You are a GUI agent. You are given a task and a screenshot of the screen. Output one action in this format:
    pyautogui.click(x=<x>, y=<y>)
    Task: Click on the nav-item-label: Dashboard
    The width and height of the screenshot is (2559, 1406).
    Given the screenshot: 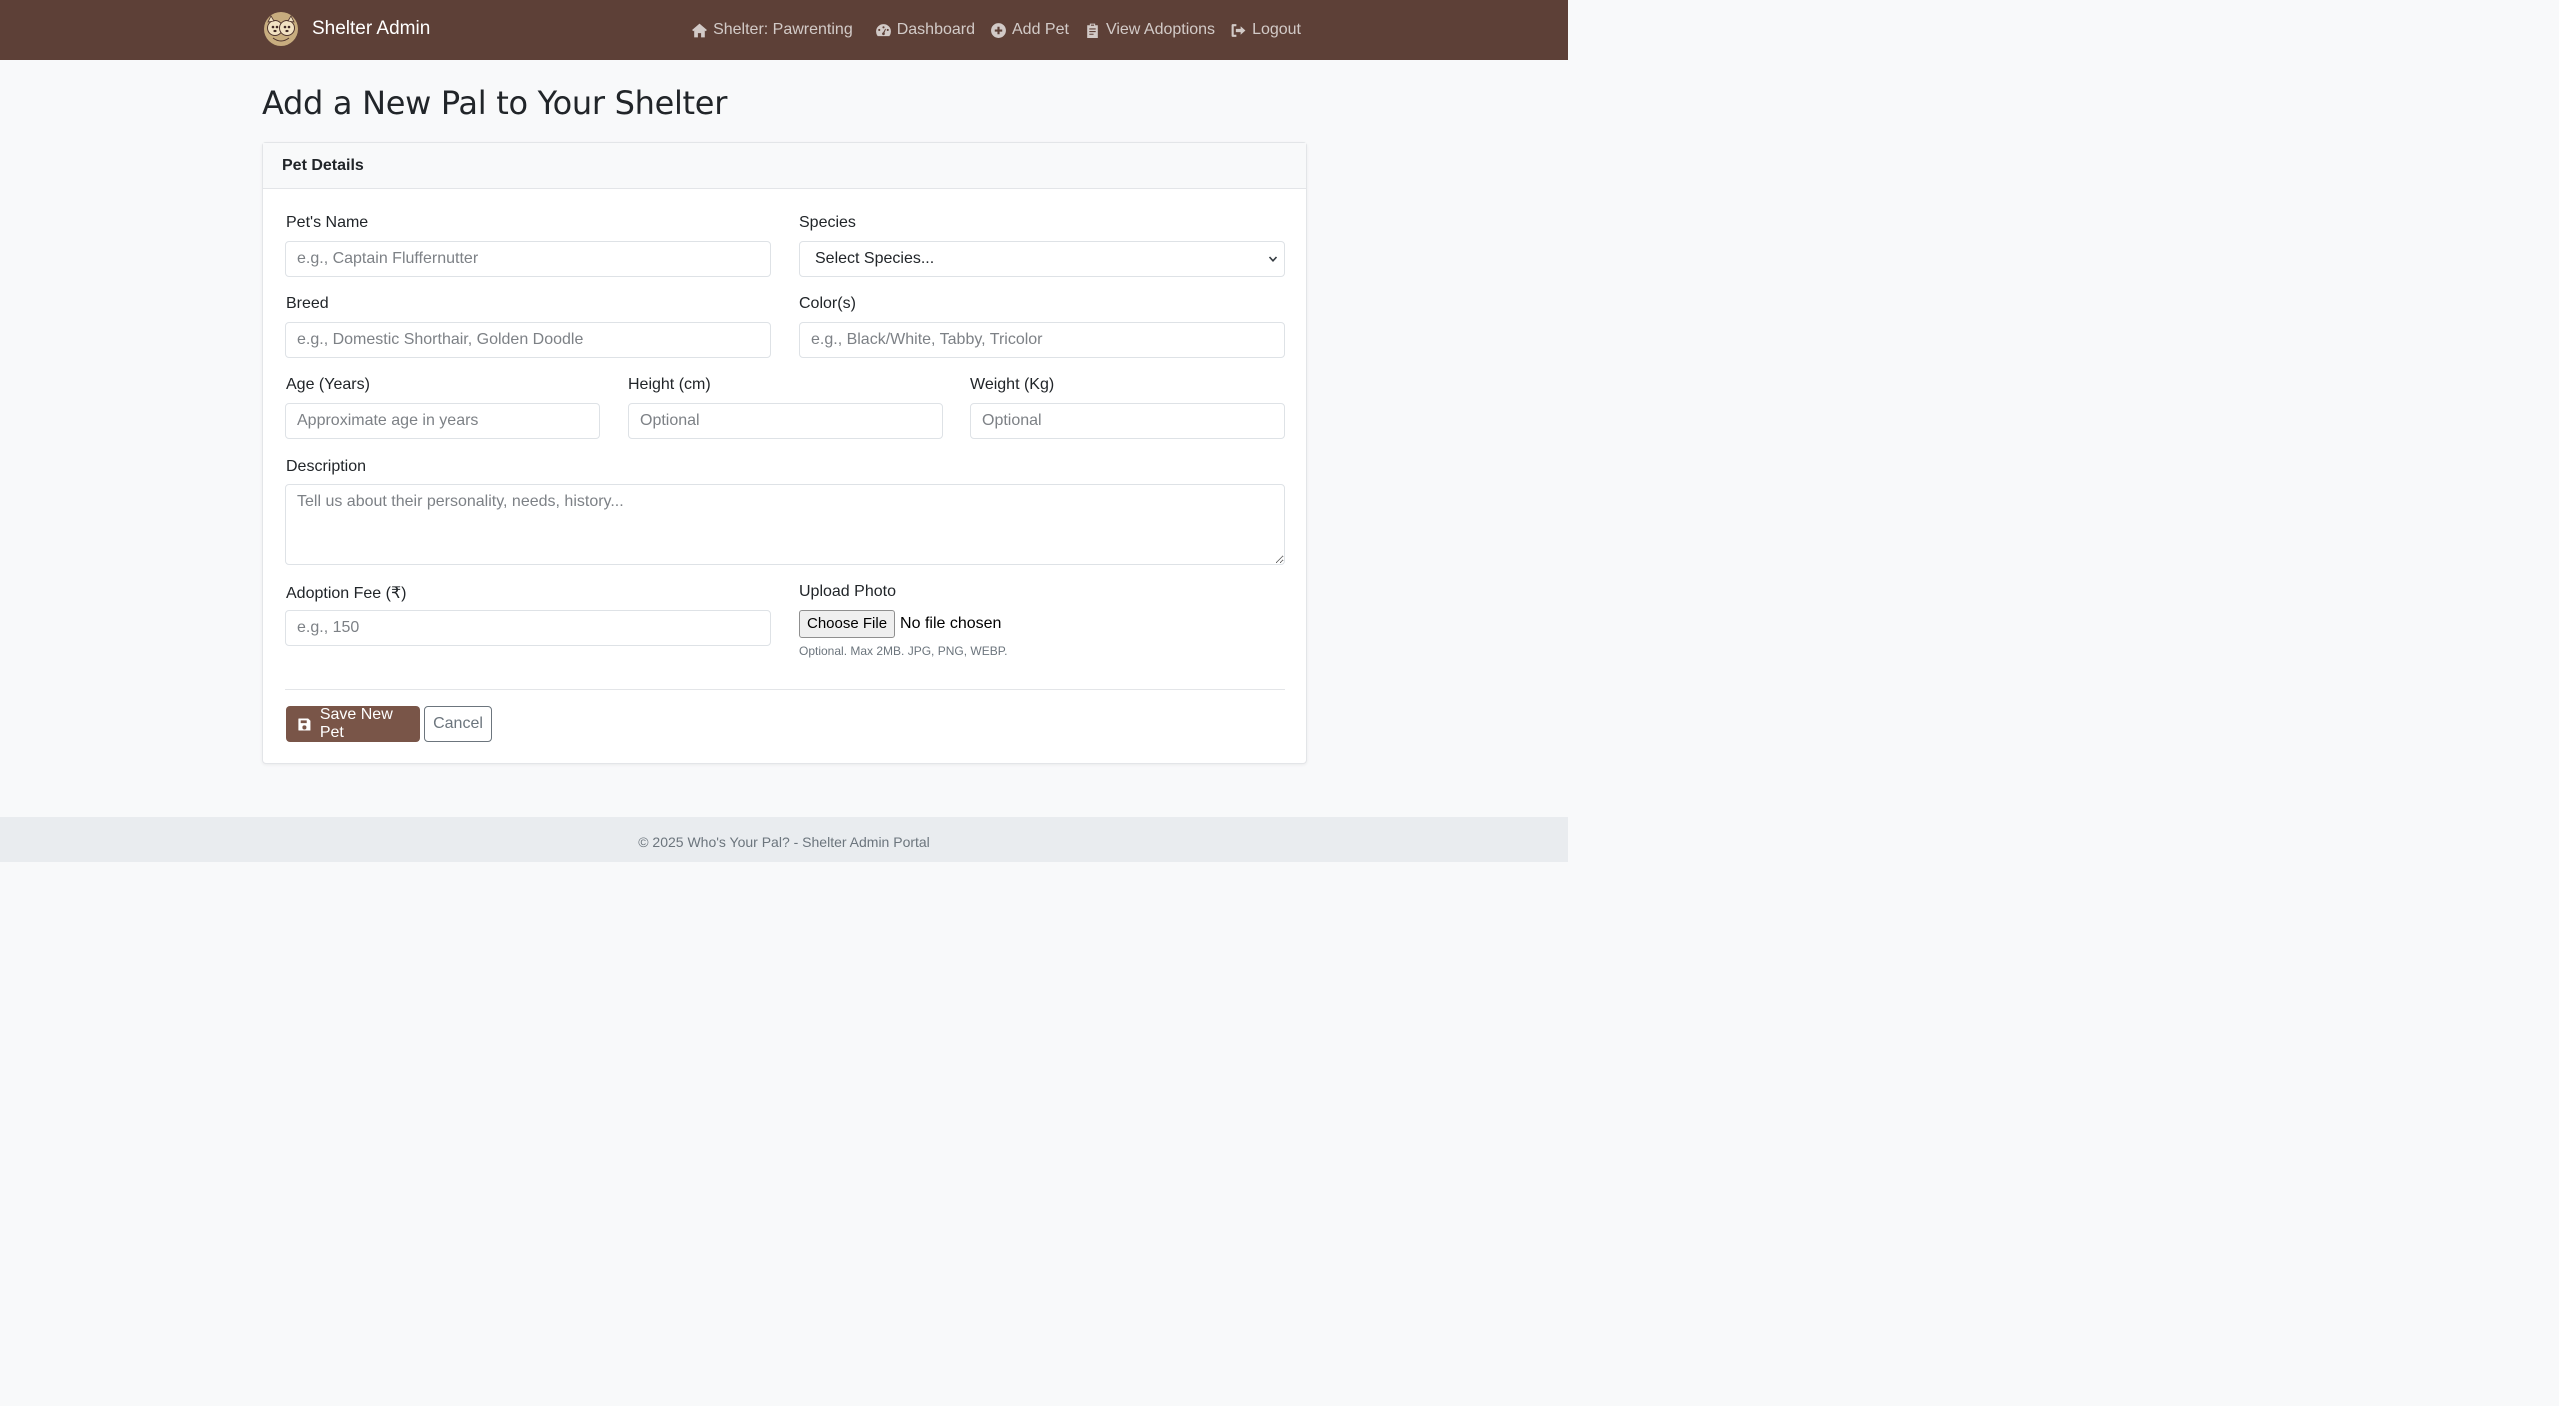 What is the action you would take?
    pyautogui.click(x=935, y=29)
    